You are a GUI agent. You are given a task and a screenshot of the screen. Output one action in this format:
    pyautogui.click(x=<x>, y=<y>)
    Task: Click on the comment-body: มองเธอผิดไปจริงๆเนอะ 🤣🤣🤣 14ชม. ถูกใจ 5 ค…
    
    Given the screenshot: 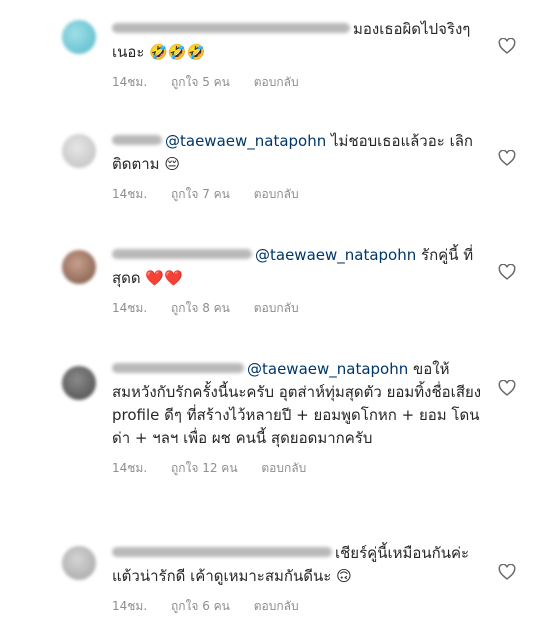 What is the action you would take?
    pyautogui.click(x=299, y=55)
    